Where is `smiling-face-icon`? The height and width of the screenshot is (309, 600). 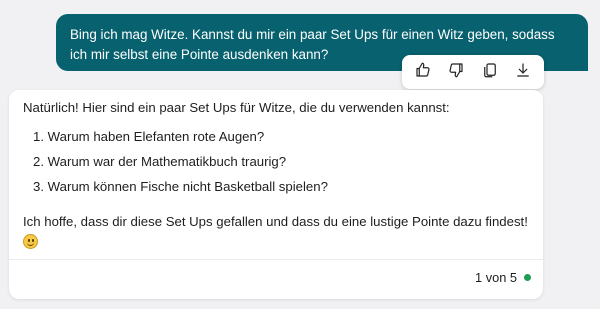
smiling-face-icon is located at coordinates (30, 241).